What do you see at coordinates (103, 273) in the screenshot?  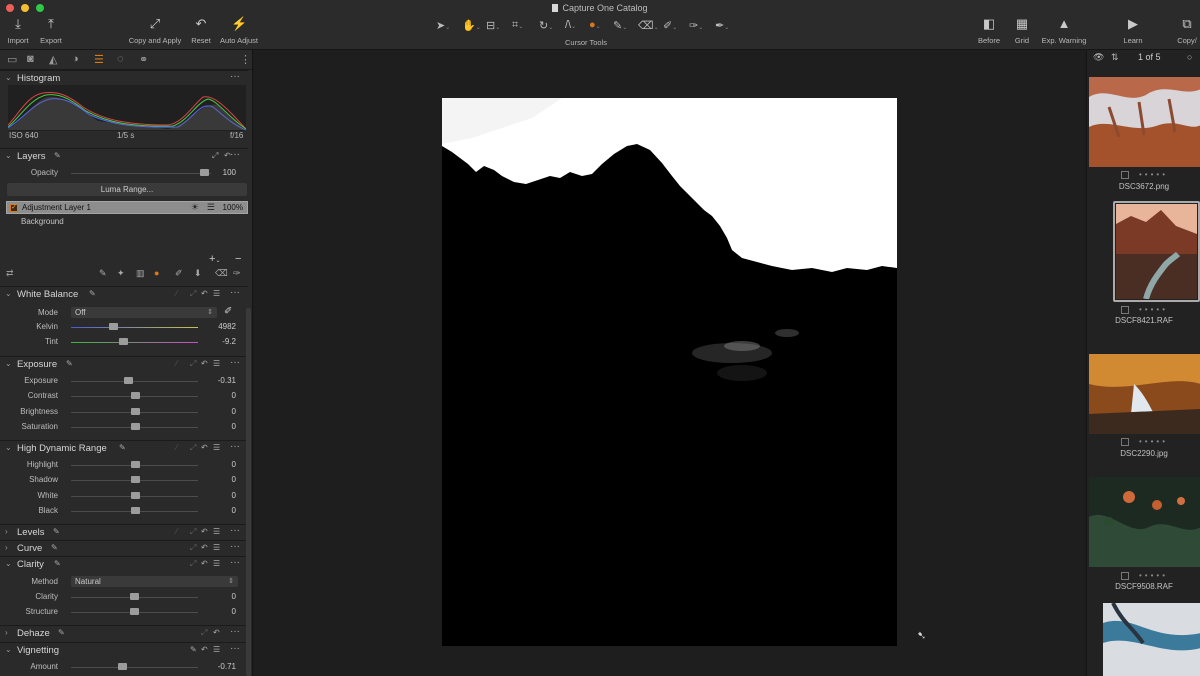 I see `draw-mask-icon: ✎` at bounding box center [103, 273].